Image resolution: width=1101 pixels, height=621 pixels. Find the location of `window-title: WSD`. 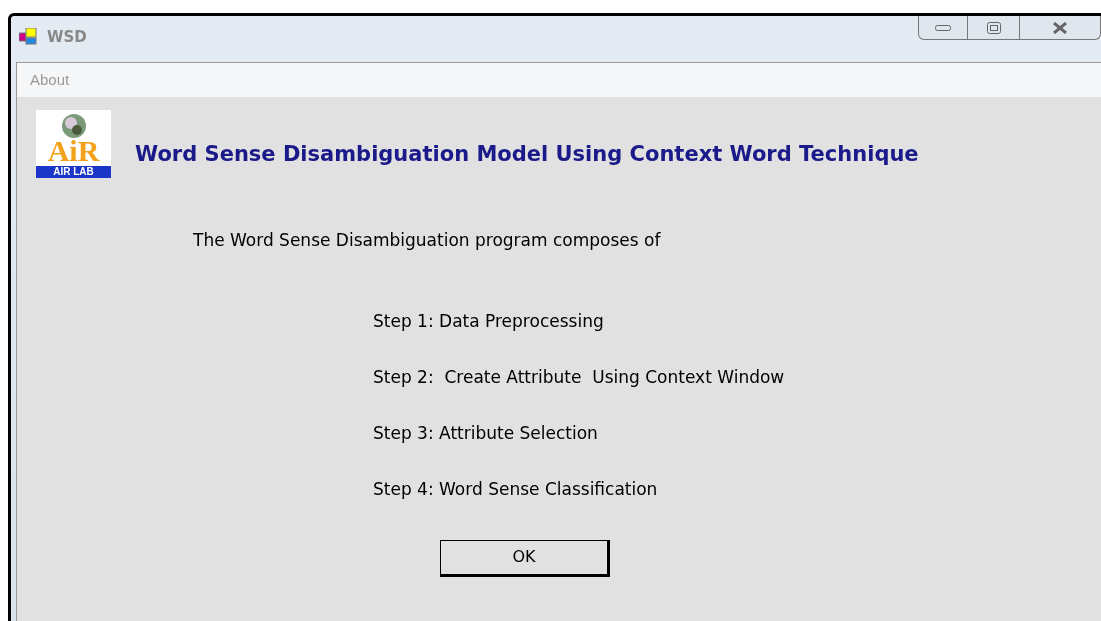

window-title: WSD is located at coordinates (67, 37).